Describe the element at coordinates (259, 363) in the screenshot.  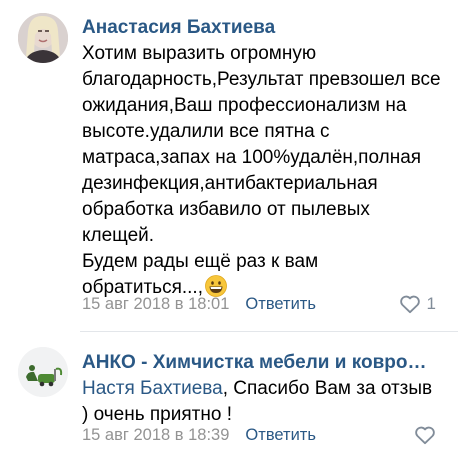
I see `comment-author: АНКО - Химчистка мебели и ковров Саратов` at that location.